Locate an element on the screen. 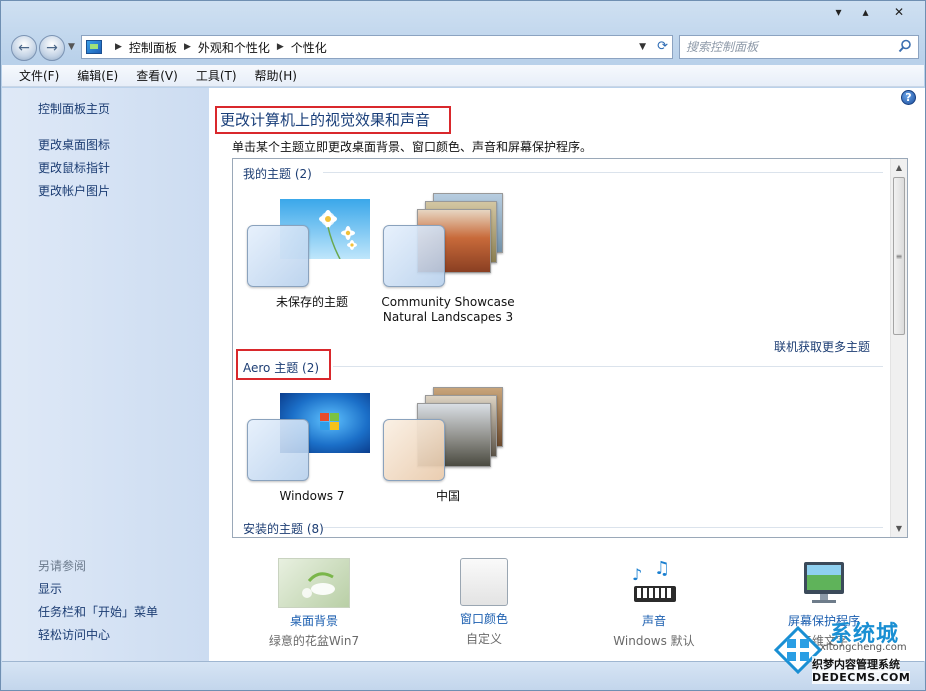 This screenshot has height=691, width=926. navigation-bar: ← → ▼ ▶ 控制面板 ▶ 外观和个性化 ▶ 个性化 ▼ ⟳ is located at coordinates (464, 47).